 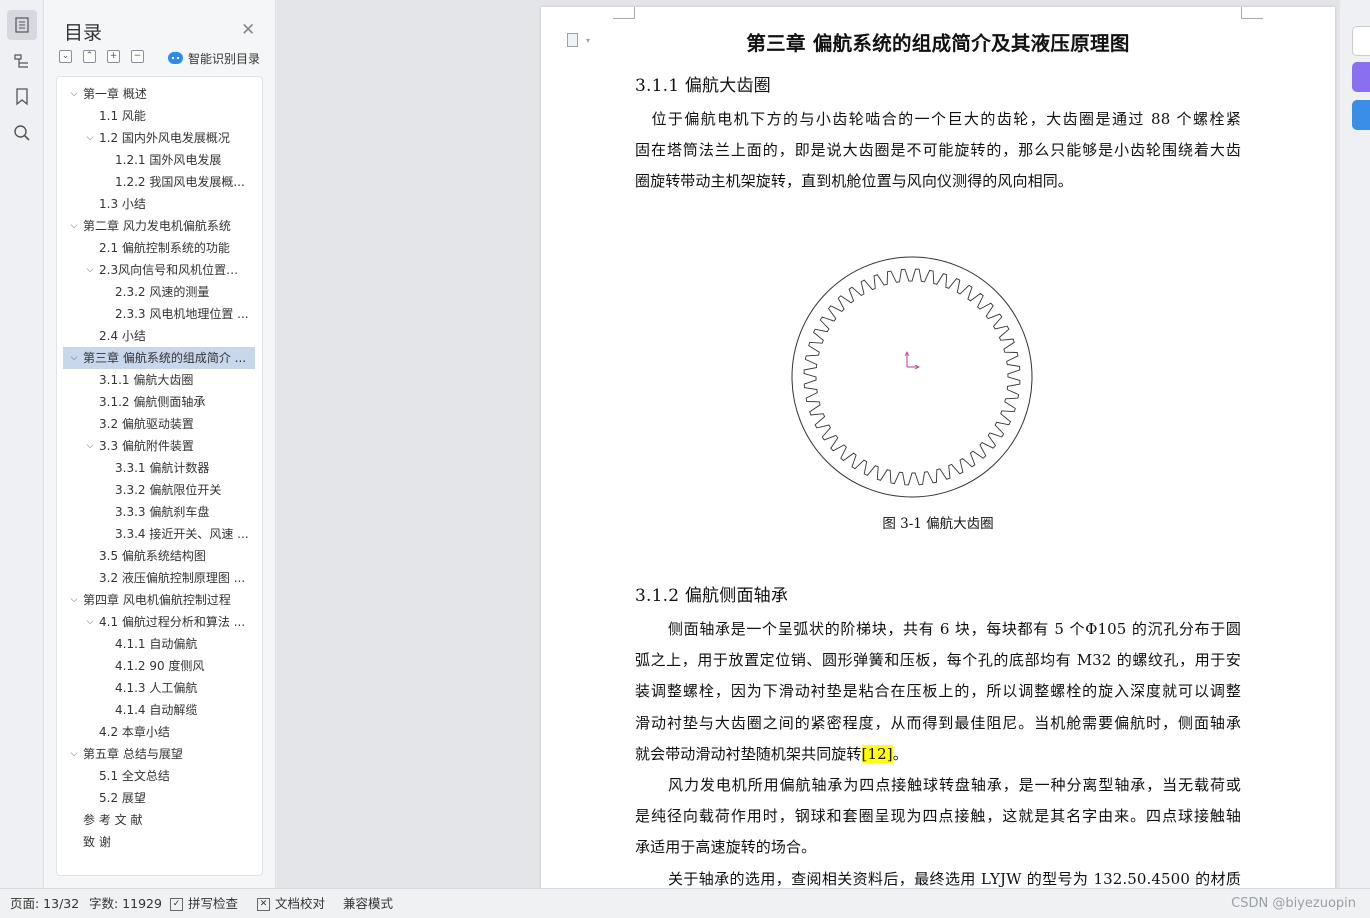 What do you see at coordinates (954, 785) in the screenshot?
I see `paragraph-line: 风力发电机所用偏航轴承为四点接触球转盘轴承，是一种分离型轴承，当无载荷或` at bounding box center [954, 785].